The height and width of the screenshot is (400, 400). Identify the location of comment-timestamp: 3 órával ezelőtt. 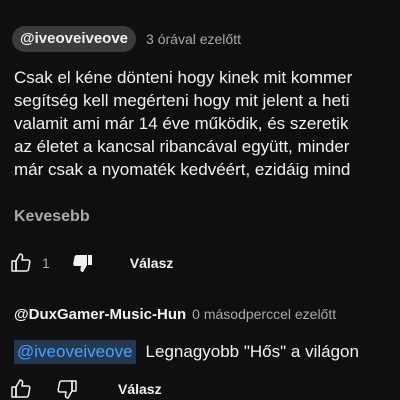
(193, 39).